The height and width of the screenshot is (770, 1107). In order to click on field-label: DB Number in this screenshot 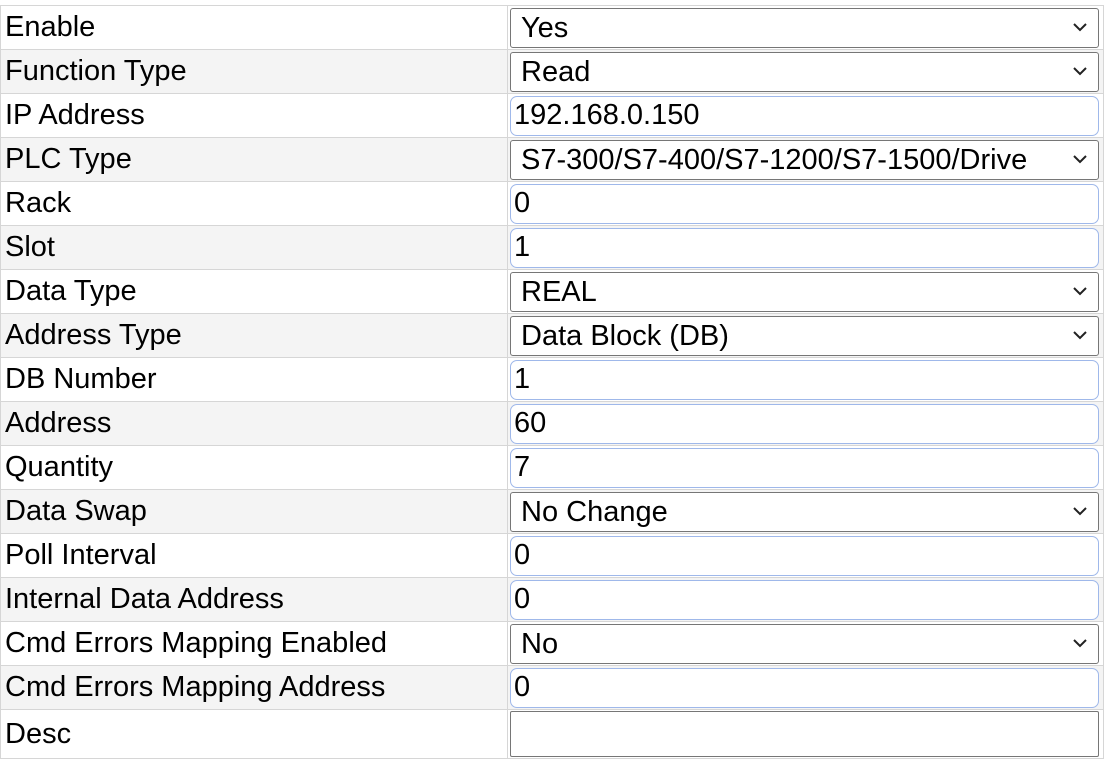, I will do `click(254, 379)`.